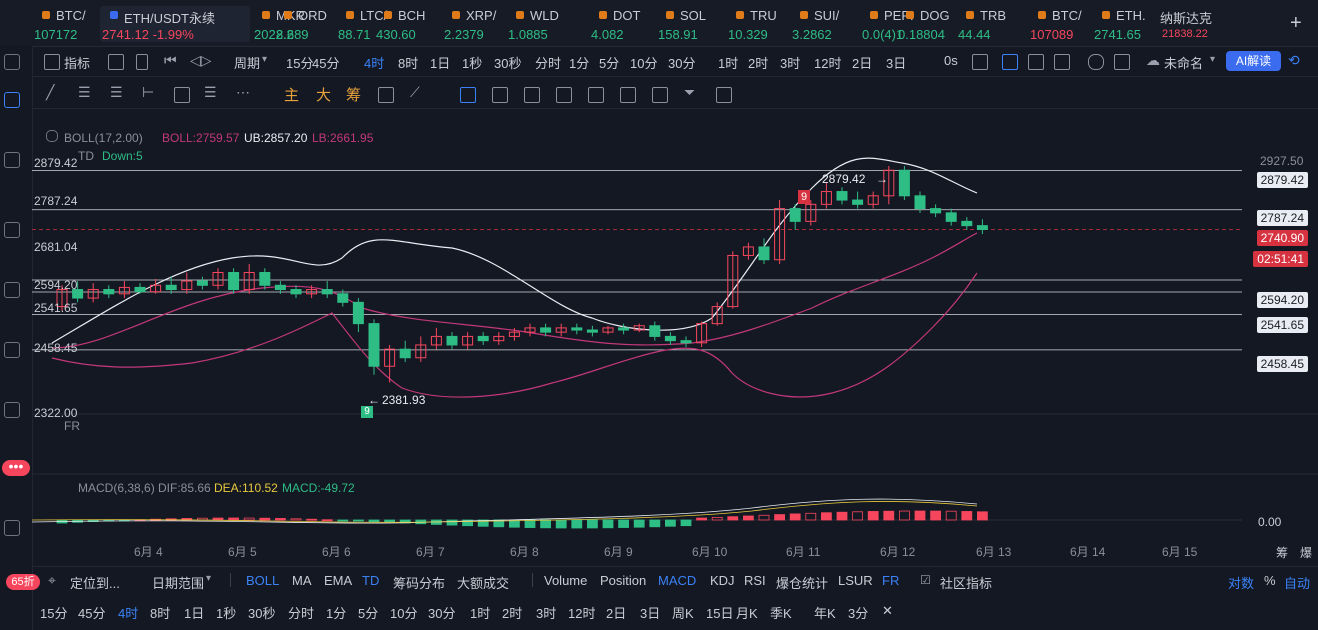  I want to click on interval-tab: 30分, so click(681, 62).